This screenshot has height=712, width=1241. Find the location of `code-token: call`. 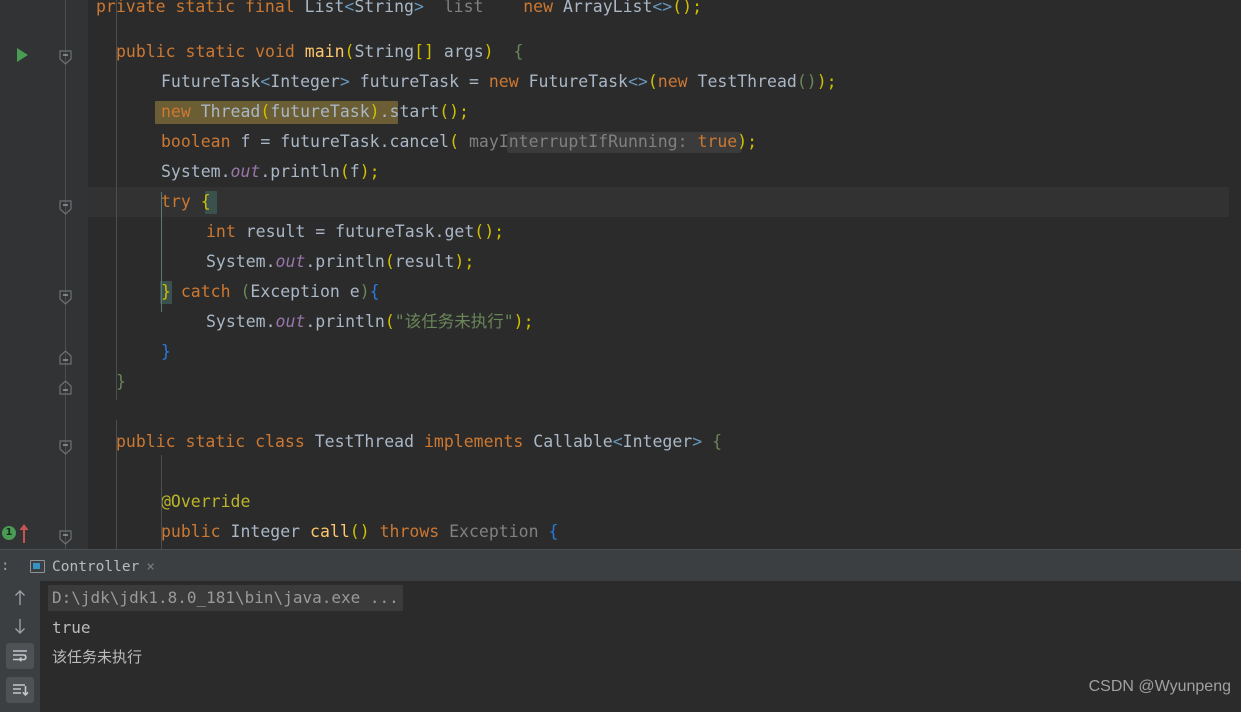

code-token: call is located at coordinates (330, 531).